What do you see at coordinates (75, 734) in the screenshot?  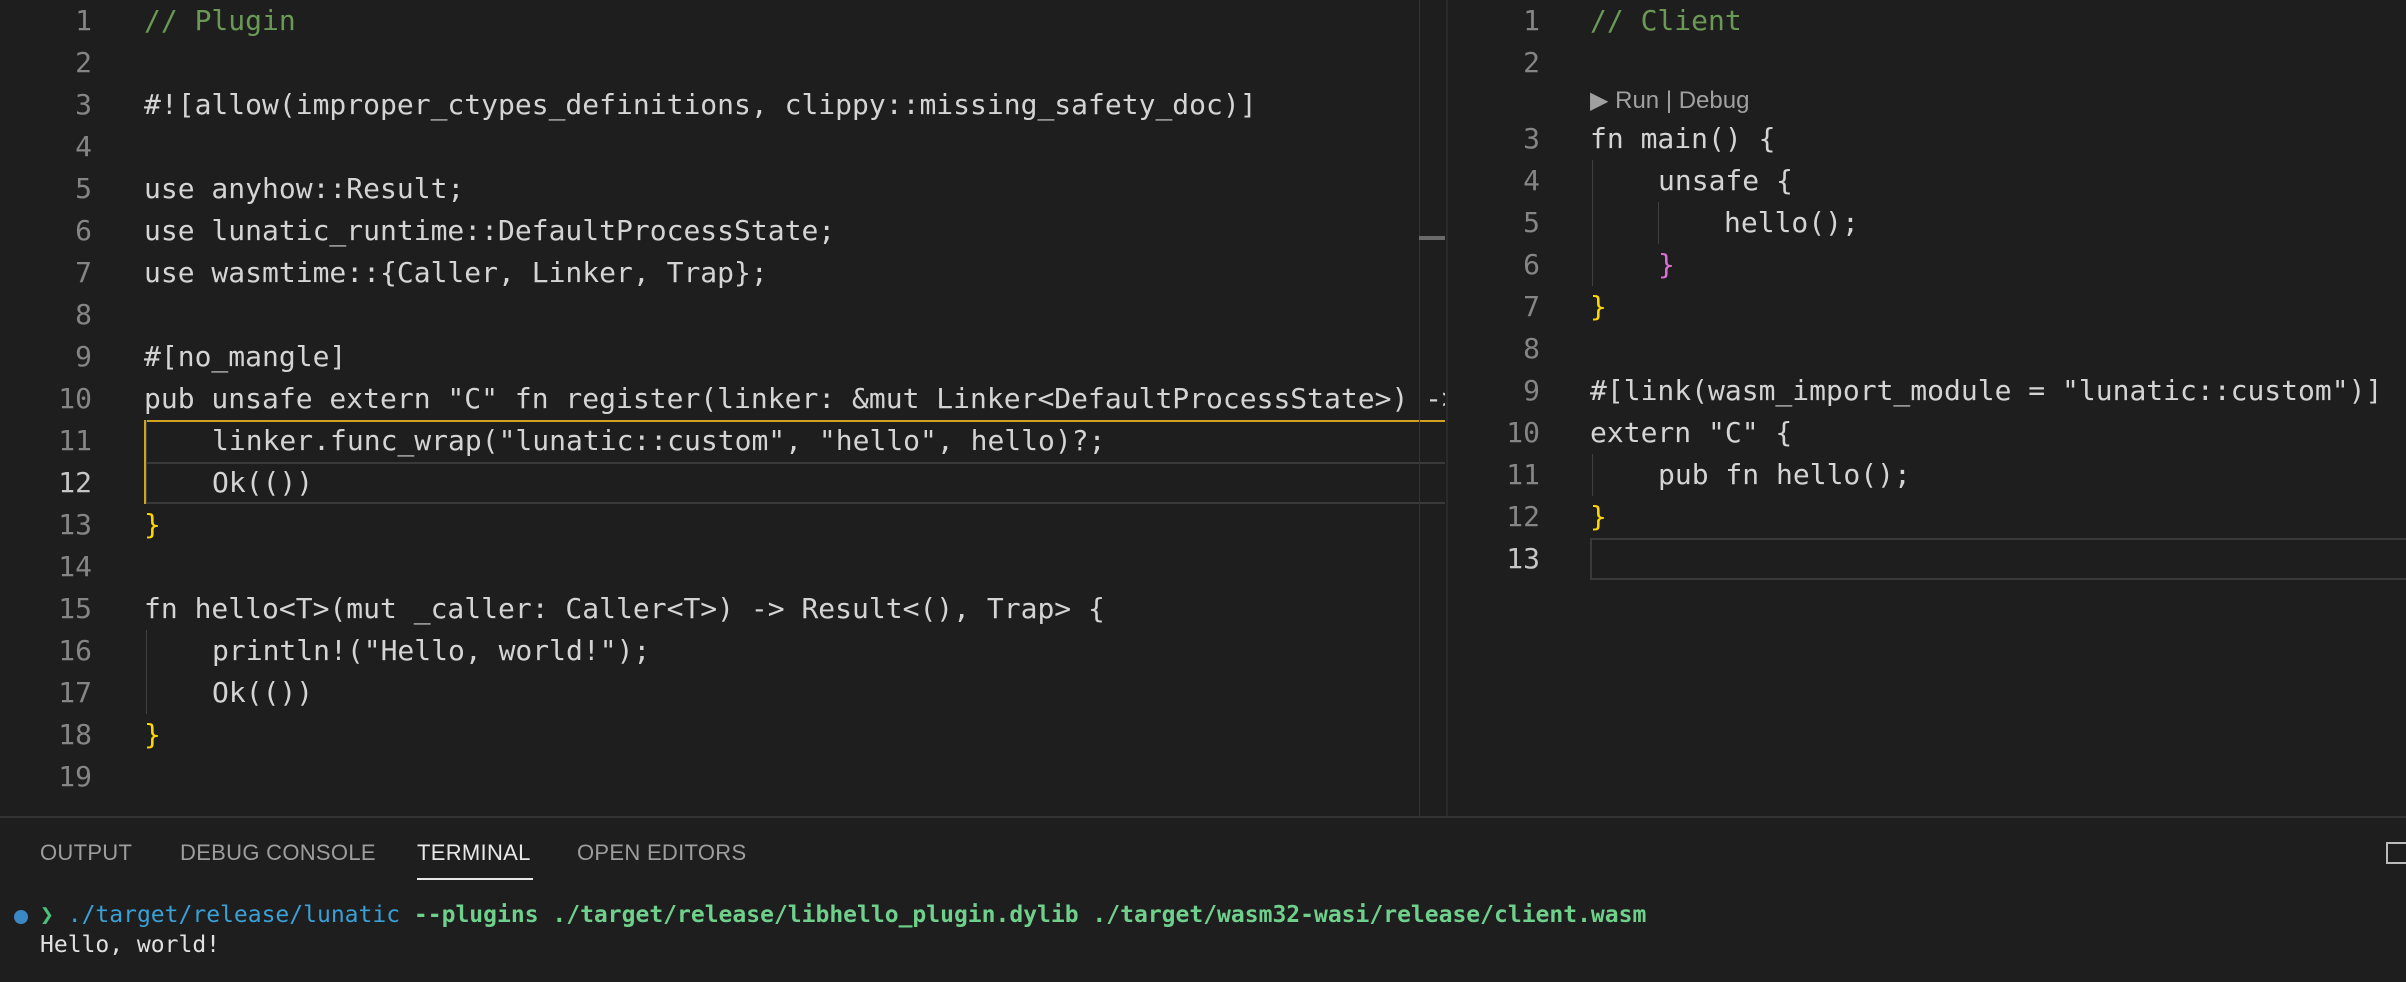 I see `line-number: 18` at bounding box center [75, 734].